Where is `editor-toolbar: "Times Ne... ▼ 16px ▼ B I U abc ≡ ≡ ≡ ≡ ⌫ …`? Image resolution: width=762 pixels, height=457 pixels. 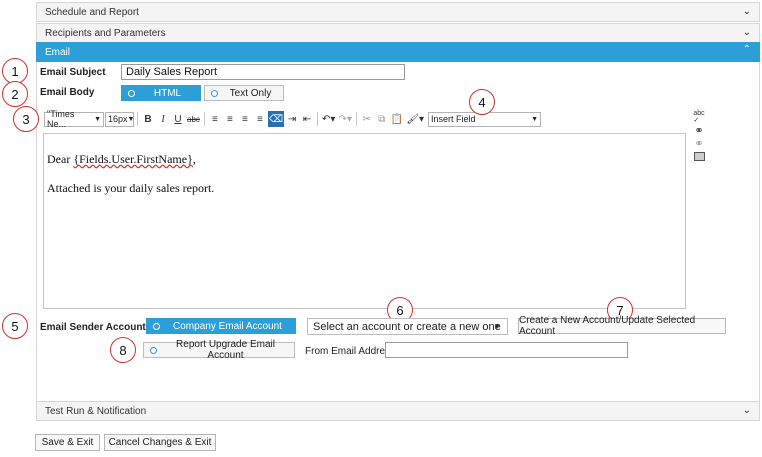
editor-toolbar: "Times Ne... ▼ 16px ▼ B I U abc ≡ ≡ ≡ ≡ ⌫ … is located at coordinates (366, 119).